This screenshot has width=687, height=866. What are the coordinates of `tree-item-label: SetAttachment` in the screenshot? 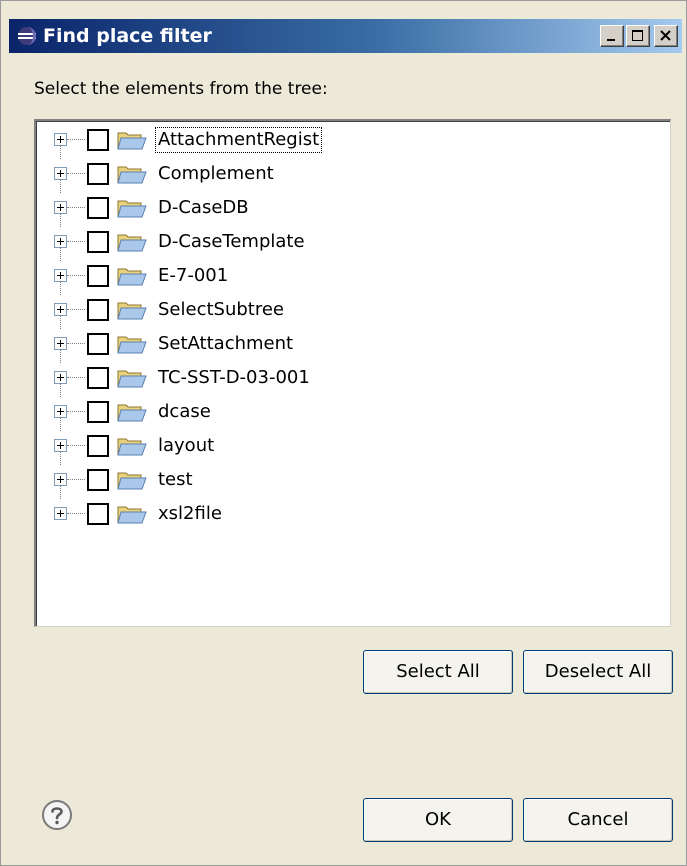 It's located at (226, 343).